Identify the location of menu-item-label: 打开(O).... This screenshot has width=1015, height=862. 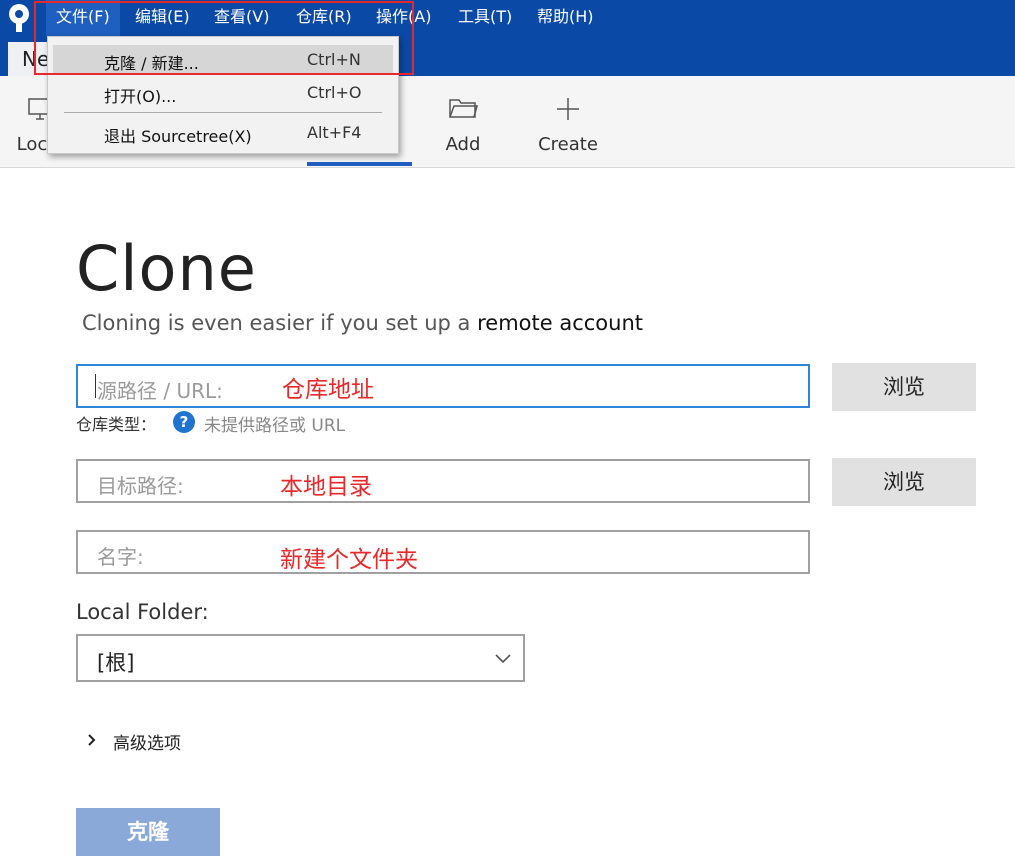
(140, 96).